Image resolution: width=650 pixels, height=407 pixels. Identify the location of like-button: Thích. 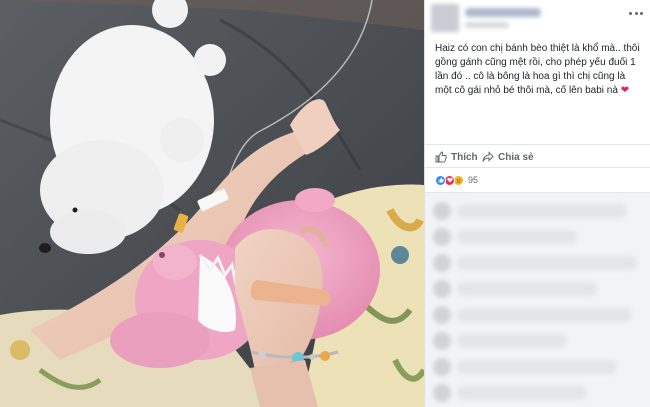
(456, 157).